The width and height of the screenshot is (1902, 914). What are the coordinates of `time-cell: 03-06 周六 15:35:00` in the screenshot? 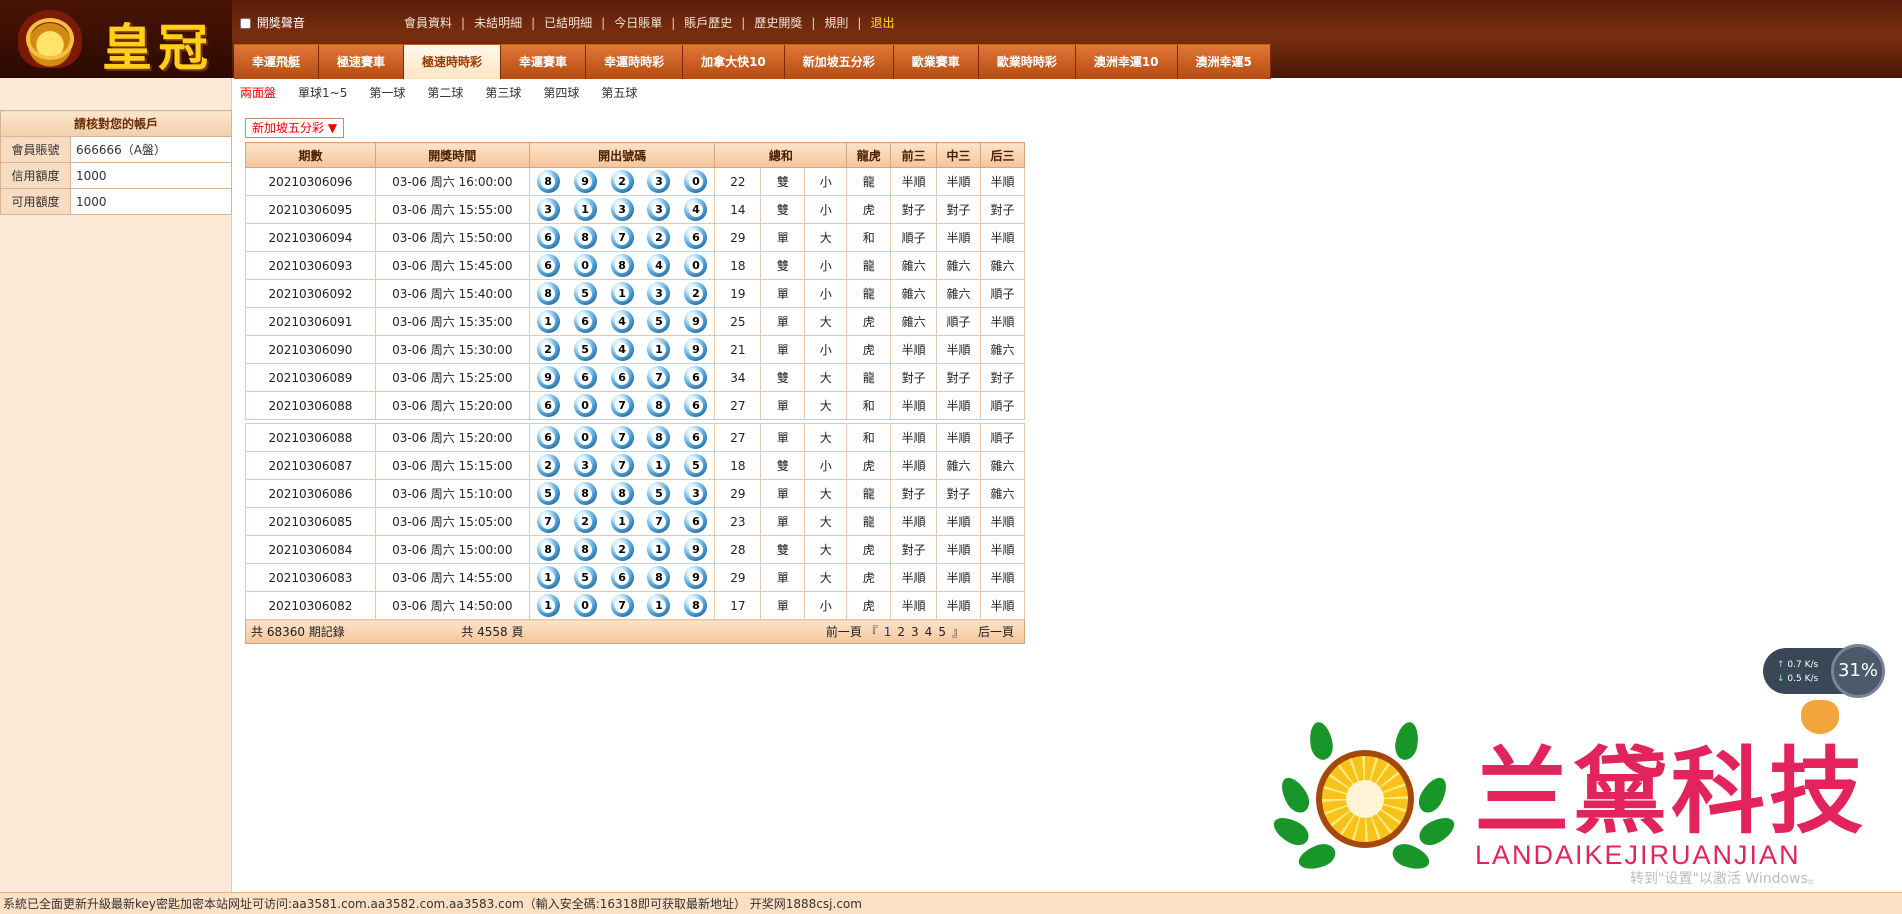 It's located at (452, 321).